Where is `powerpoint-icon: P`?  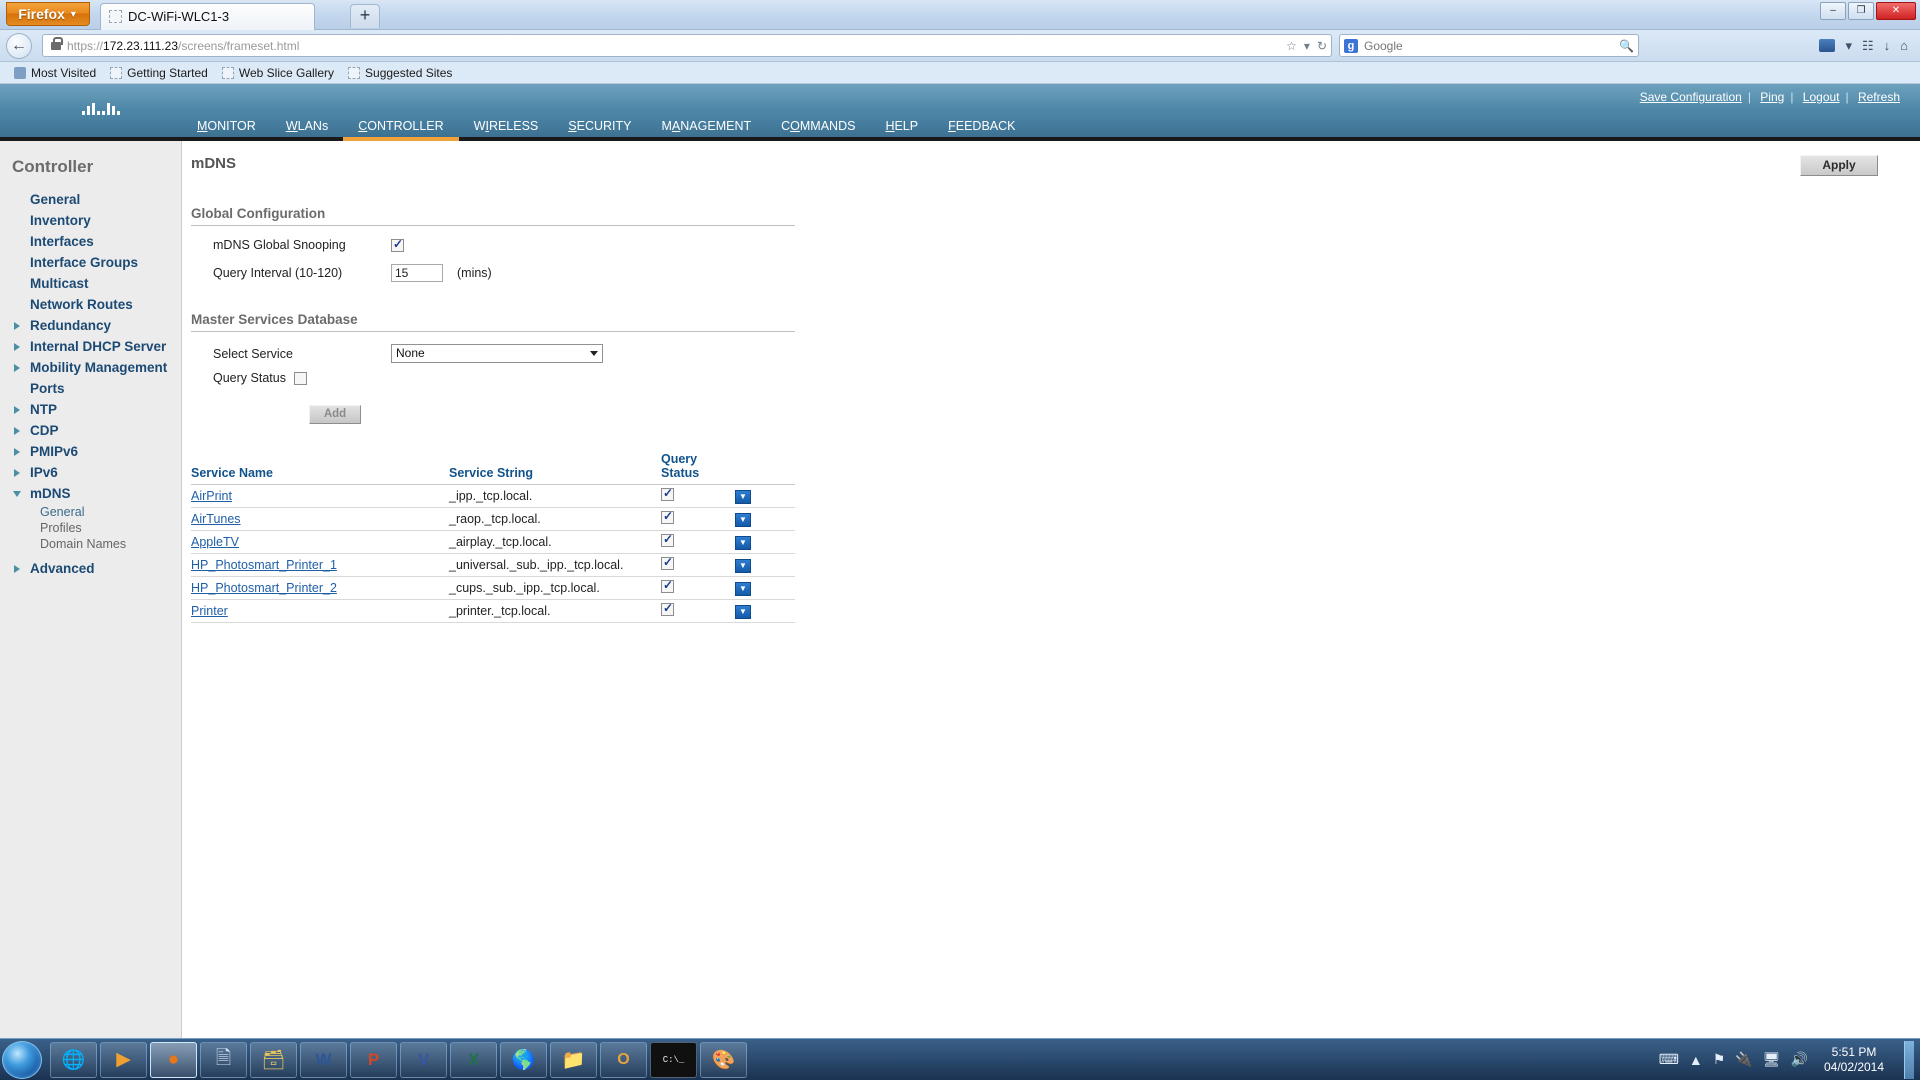 powerpoint-icon: P is located at coordinates (373, 1059).